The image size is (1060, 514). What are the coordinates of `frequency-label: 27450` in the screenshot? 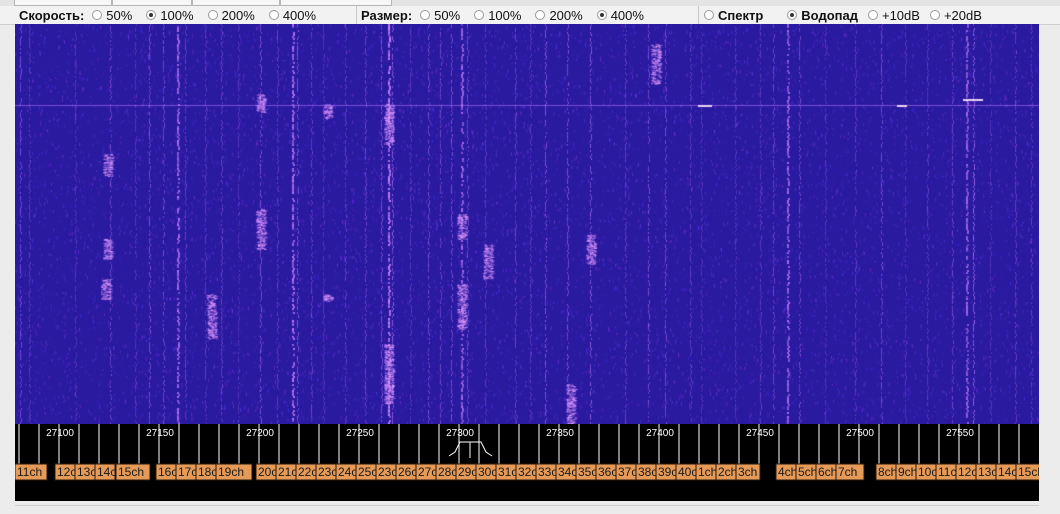 It's located at (760, 433).